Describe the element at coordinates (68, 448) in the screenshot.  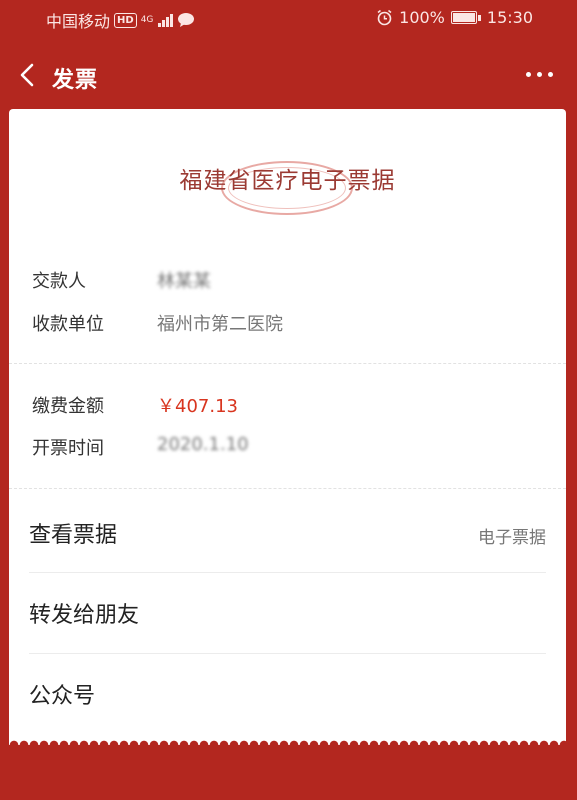
I see `time-label: 开票时间` at that location.